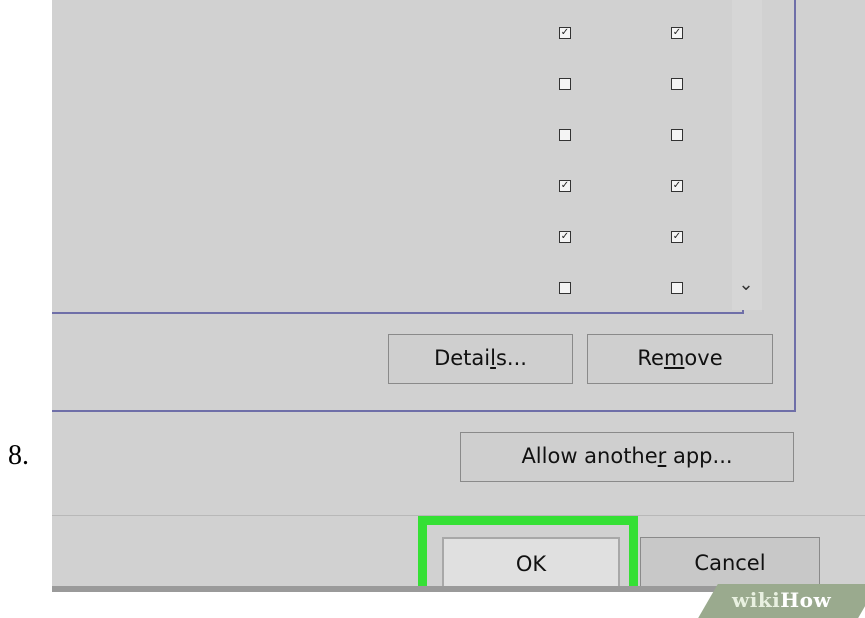  What do you see at coordinates (747, 155) in the screenshot?
I see `scrollbar-track` at bounding box center [747, 155].